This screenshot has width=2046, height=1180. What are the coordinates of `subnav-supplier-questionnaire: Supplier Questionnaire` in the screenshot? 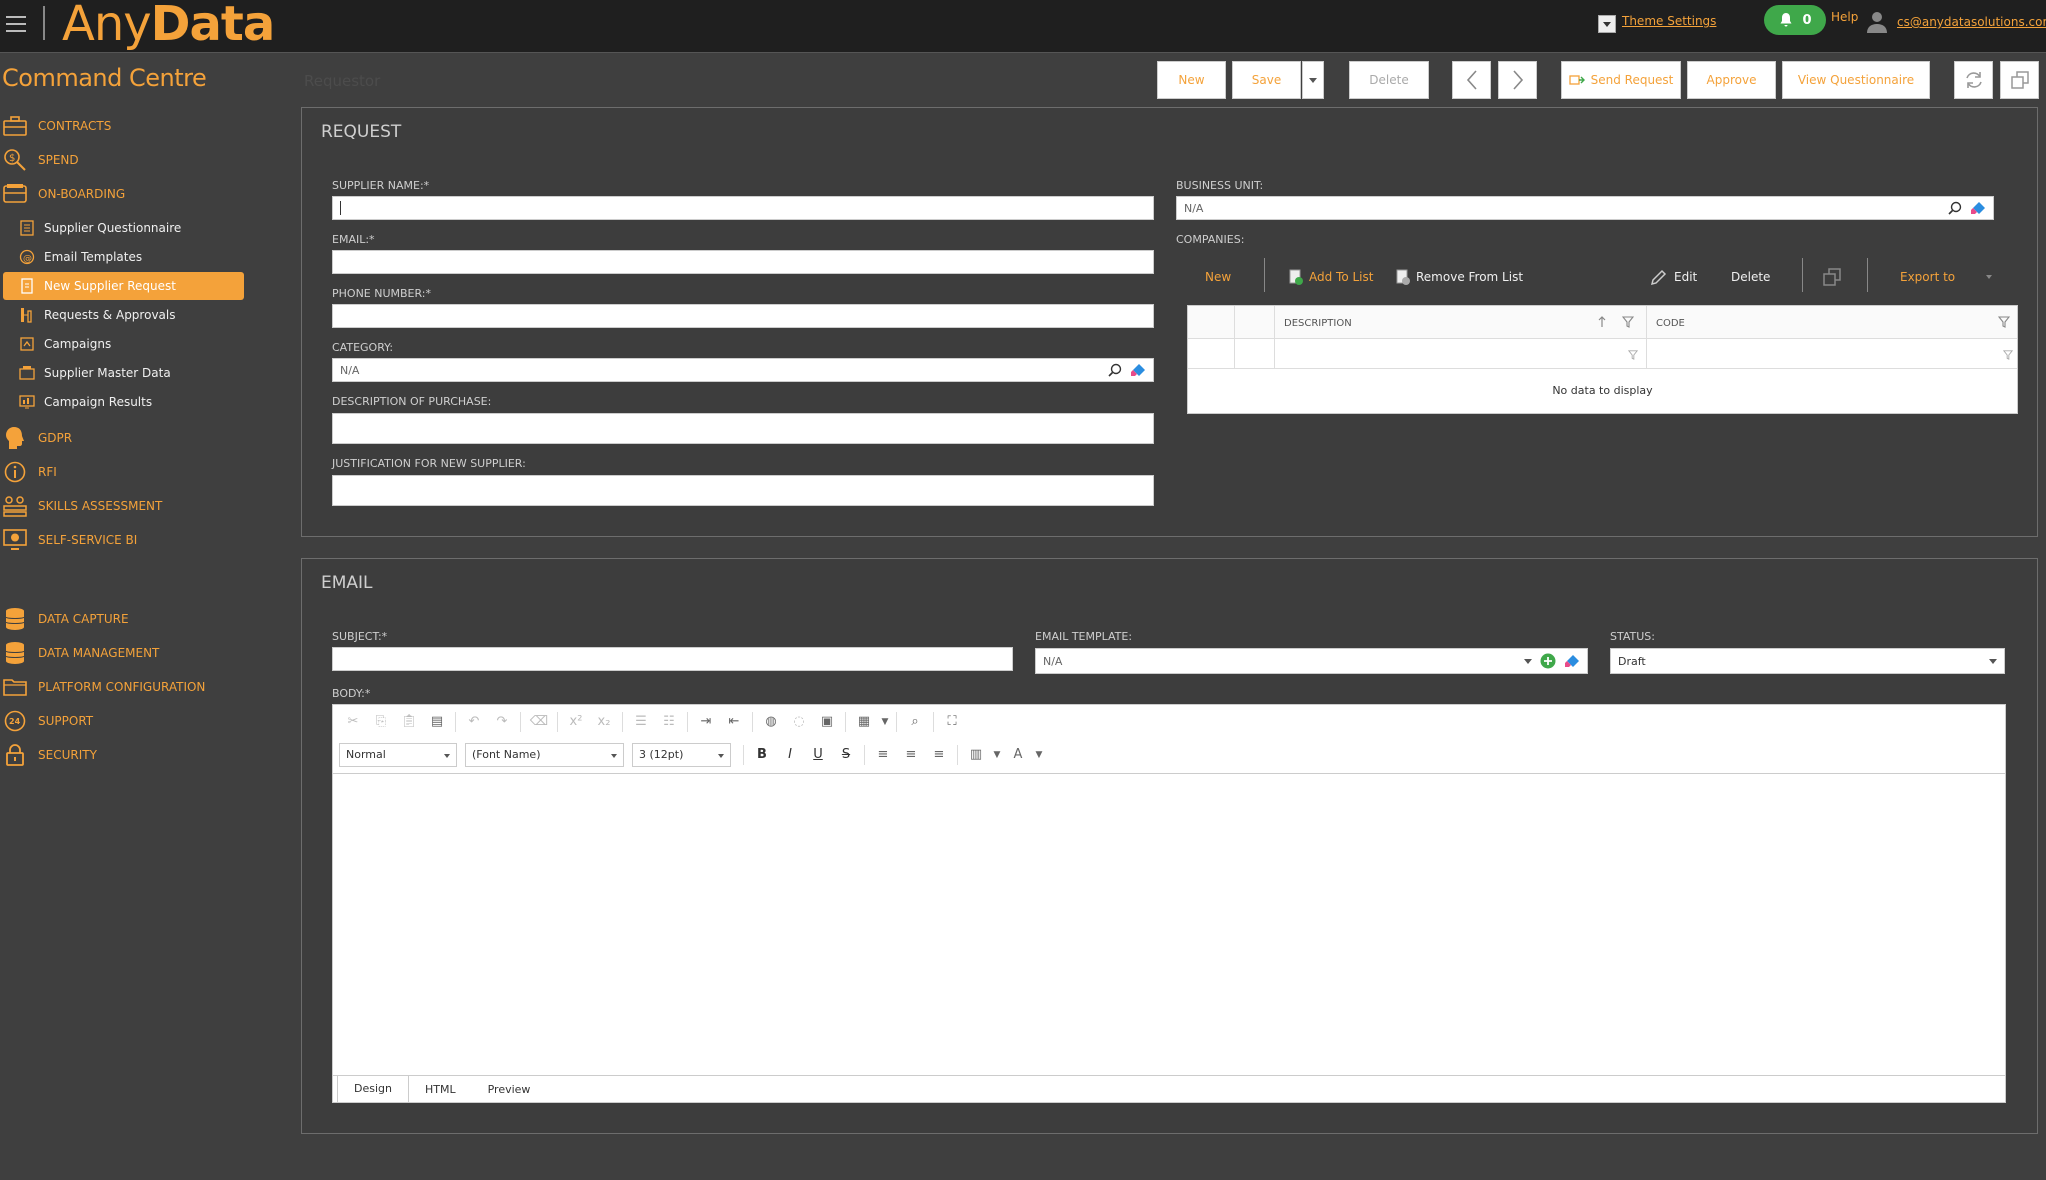 It's located at (122, 228).